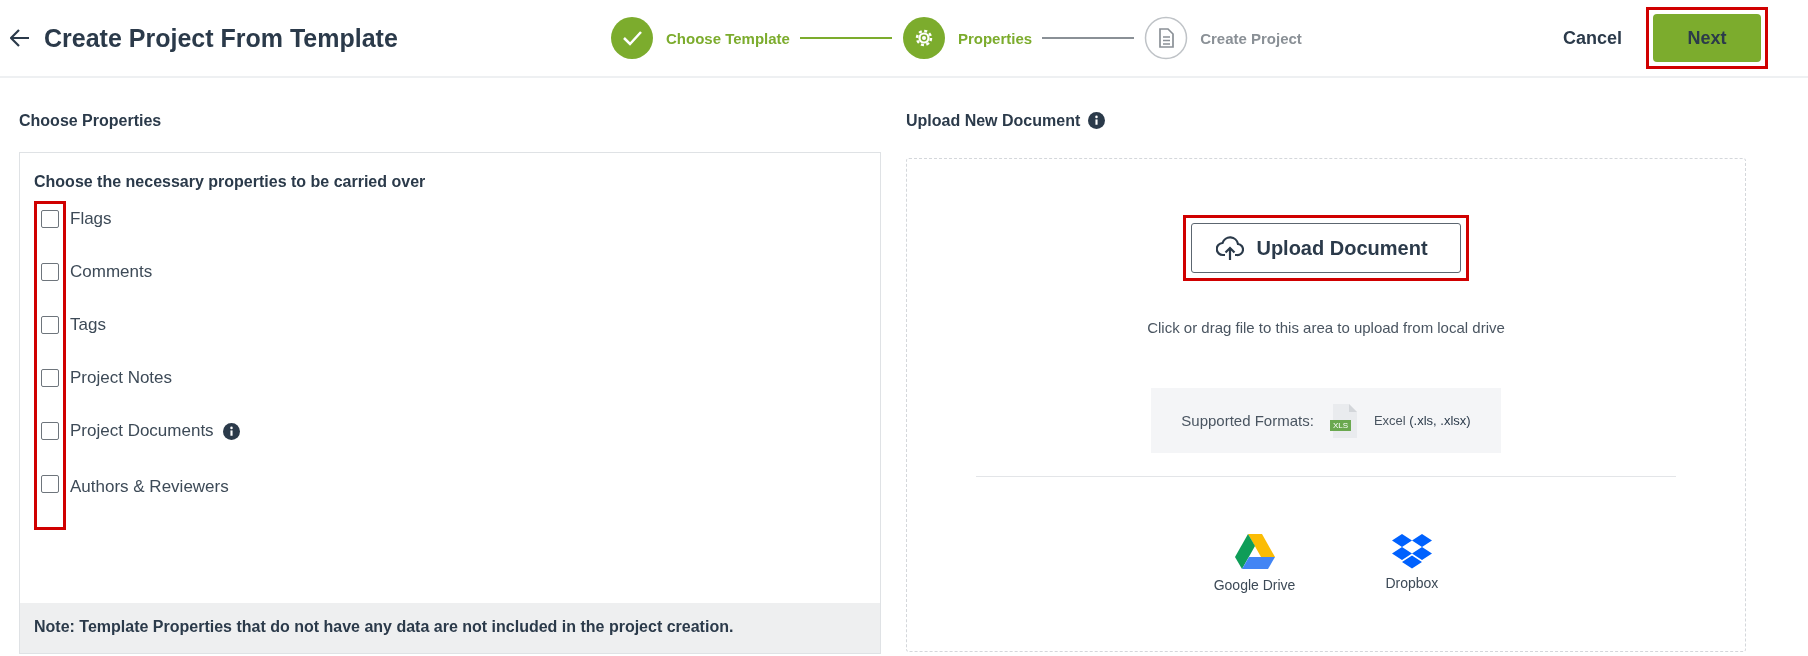  I want to click on document-step-icon, so click(1166, 38).